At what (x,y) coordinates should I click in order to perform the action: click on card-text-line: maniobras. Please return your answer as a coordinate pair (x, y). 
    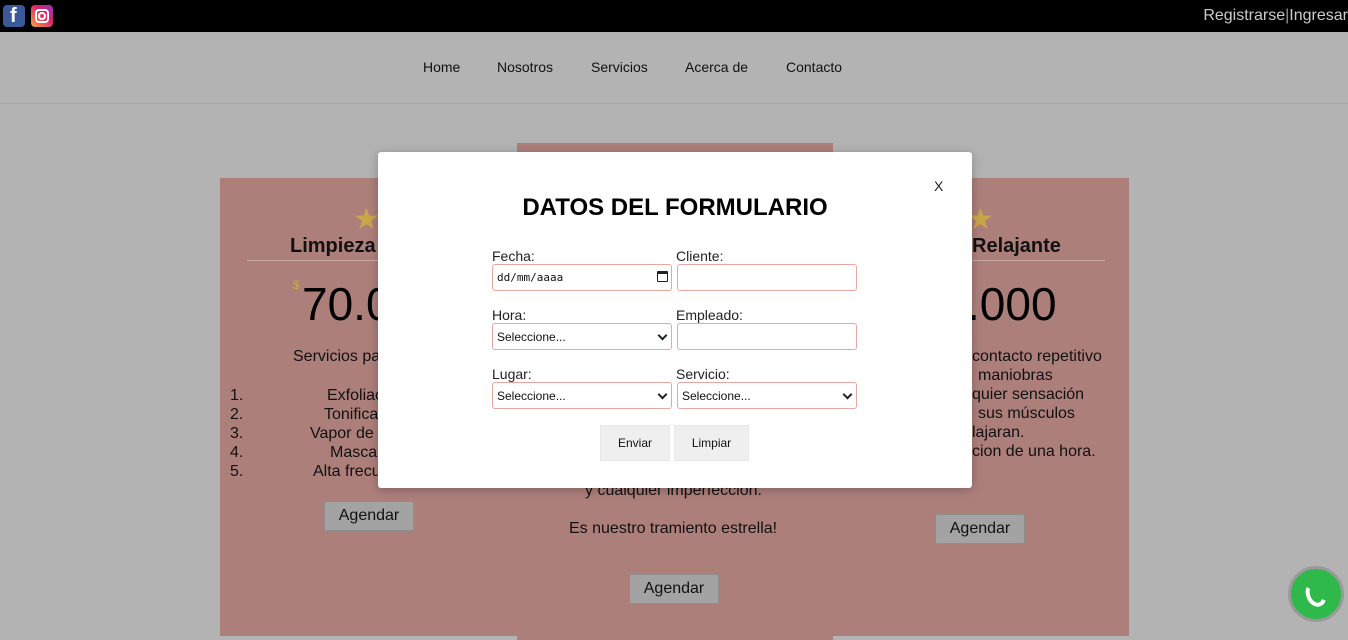
    Looking at the image, I should click on (1015, 375).